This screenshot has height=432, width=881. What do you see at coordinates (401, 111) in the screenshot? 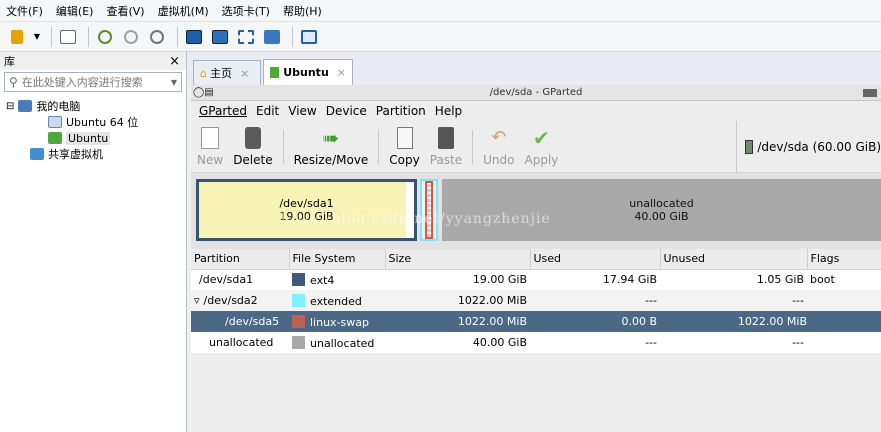
I see `menu-partition: Partition` at bounding box center [401, 111].